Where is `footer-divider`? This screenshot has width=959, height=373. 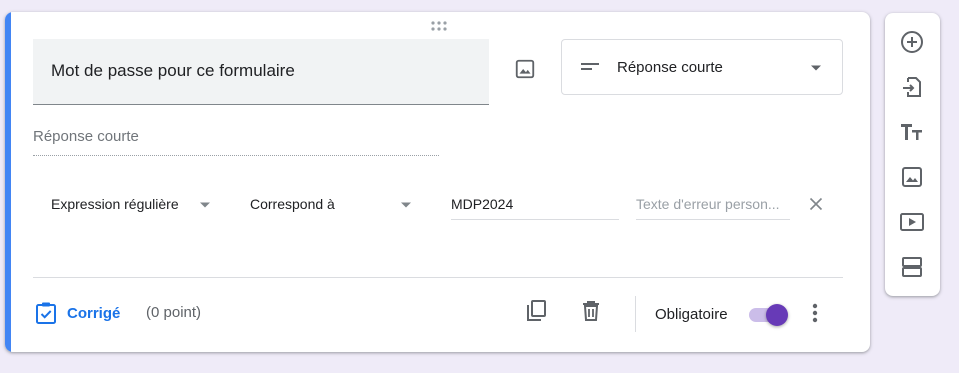
footer-divider is located at coordinates (438, 277).